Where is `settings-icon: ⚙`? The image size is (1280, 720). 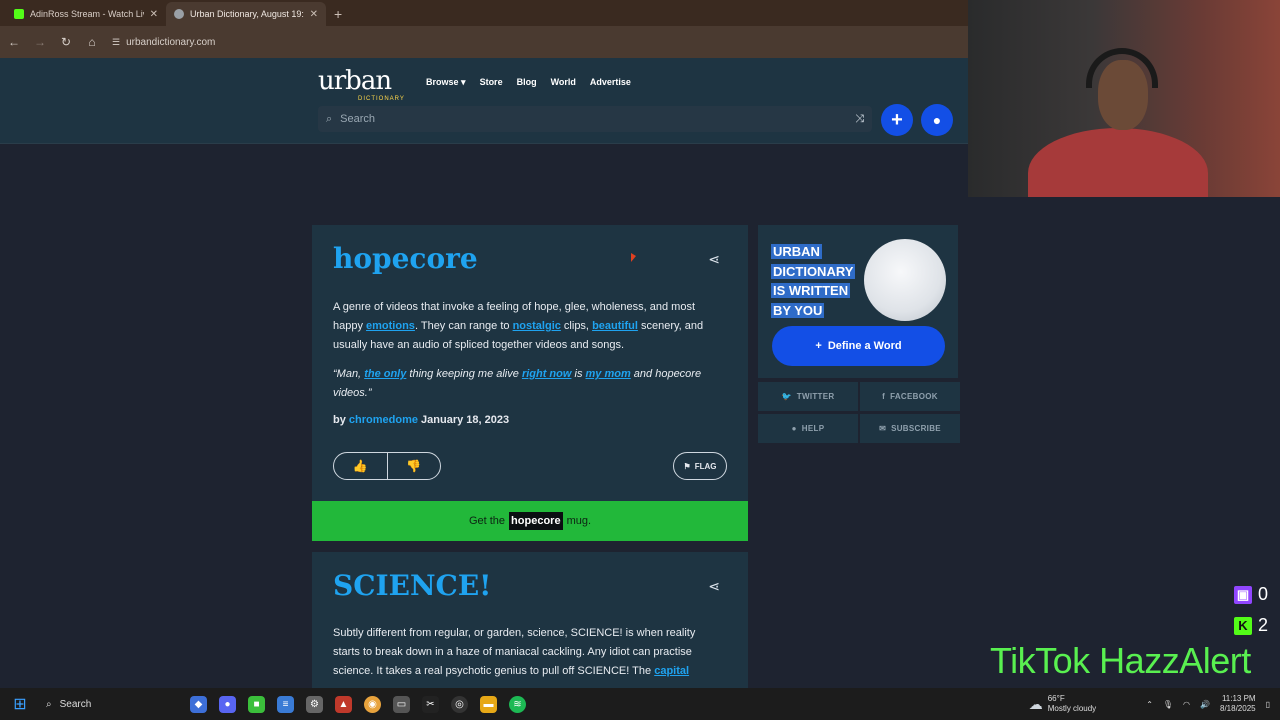
settings-icon: ⚙ is located at coordinates (314, 704).